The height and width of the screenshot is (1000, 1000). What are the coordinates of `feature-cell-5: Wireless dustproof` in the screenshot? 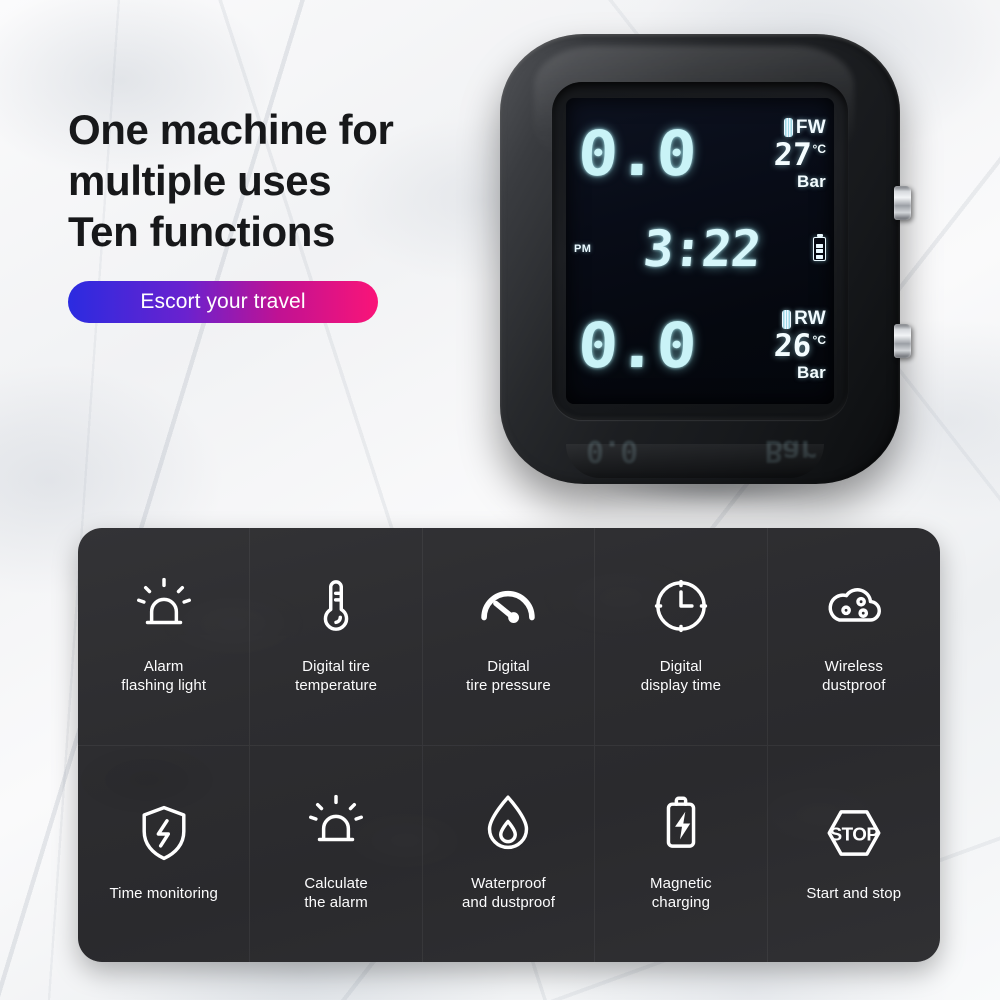 It's located at (854, 636).